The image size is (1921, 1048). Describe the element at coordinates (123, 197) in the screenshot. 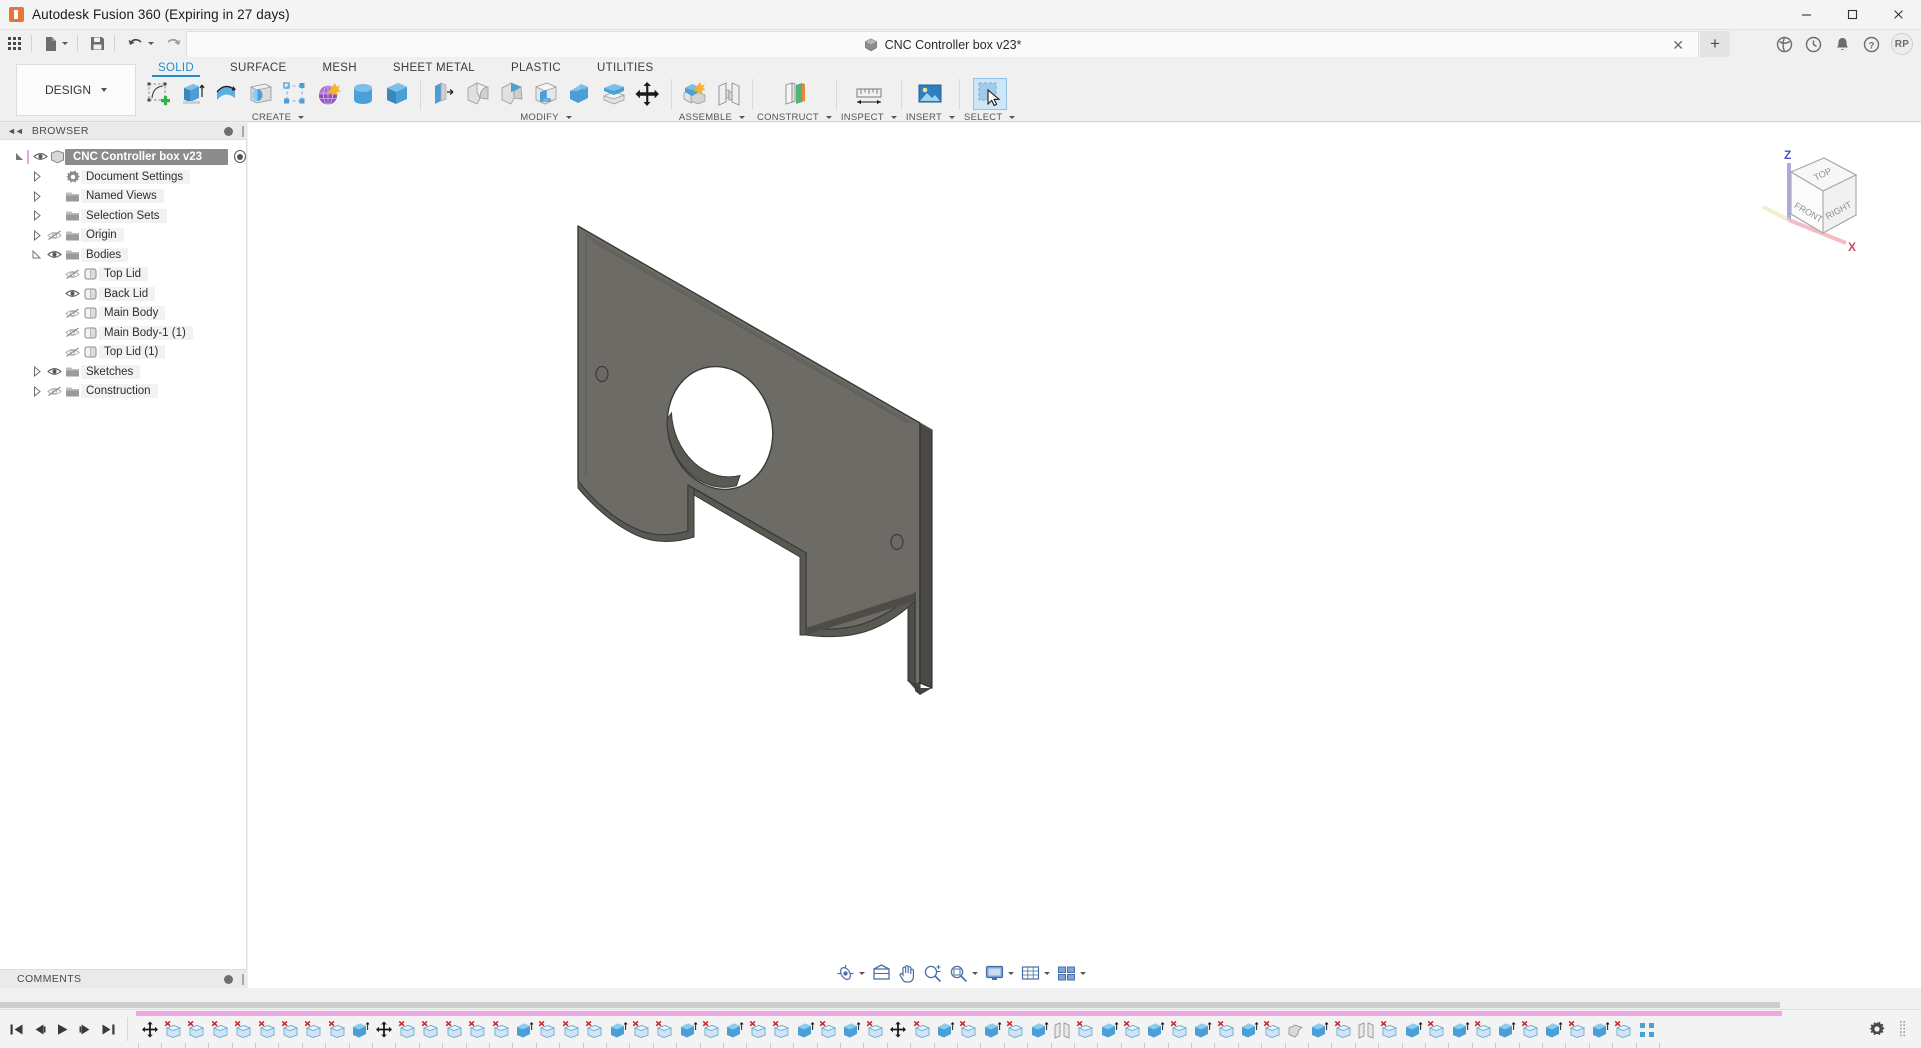

I see `tree-item-named-views: Named Views` at that location.